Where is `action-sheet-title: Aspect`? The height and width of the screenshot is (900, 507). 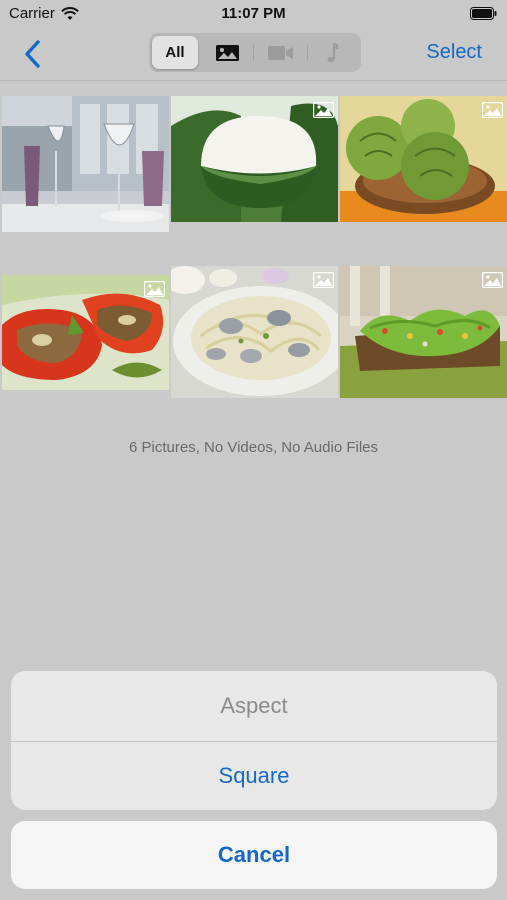
action-sheet-title: Aspect is located at coordinates (254, 706).